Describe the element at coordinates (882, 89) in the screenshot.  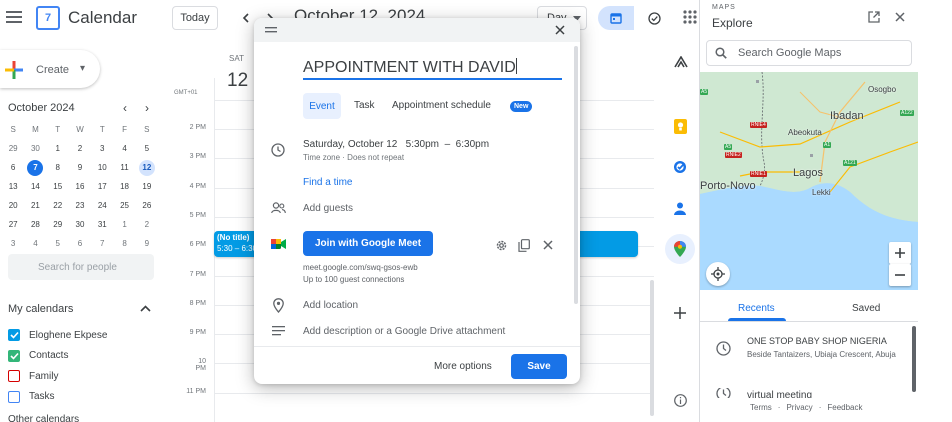
I see `map-place-label: Osogbo` at that location.